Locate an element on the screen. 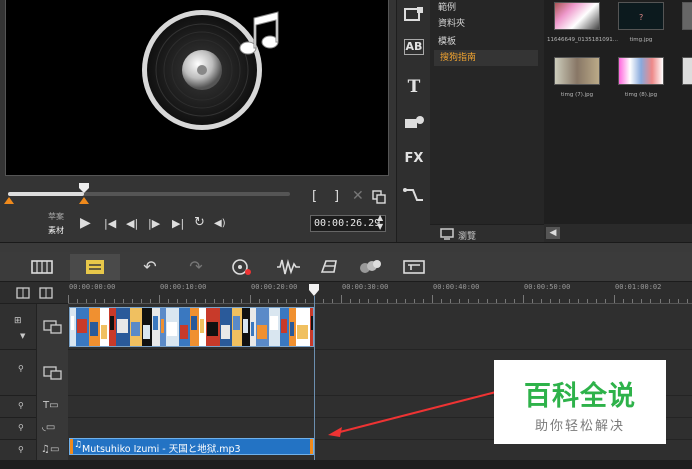  project-mode-label: 苹案 is located at coordinates (56, 216).